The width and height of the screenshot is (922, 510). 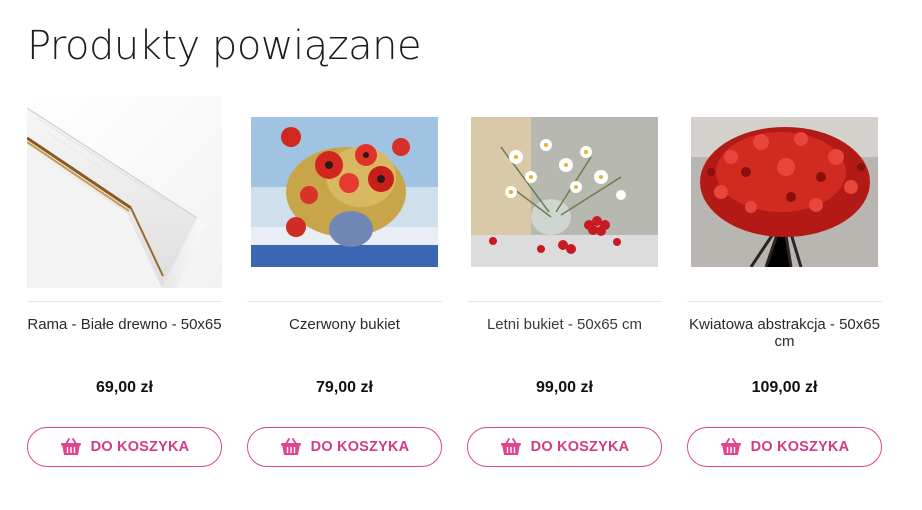 I want to click on product-name: Letni bukiet - 50x65 cm, so click(x=564, y=324).